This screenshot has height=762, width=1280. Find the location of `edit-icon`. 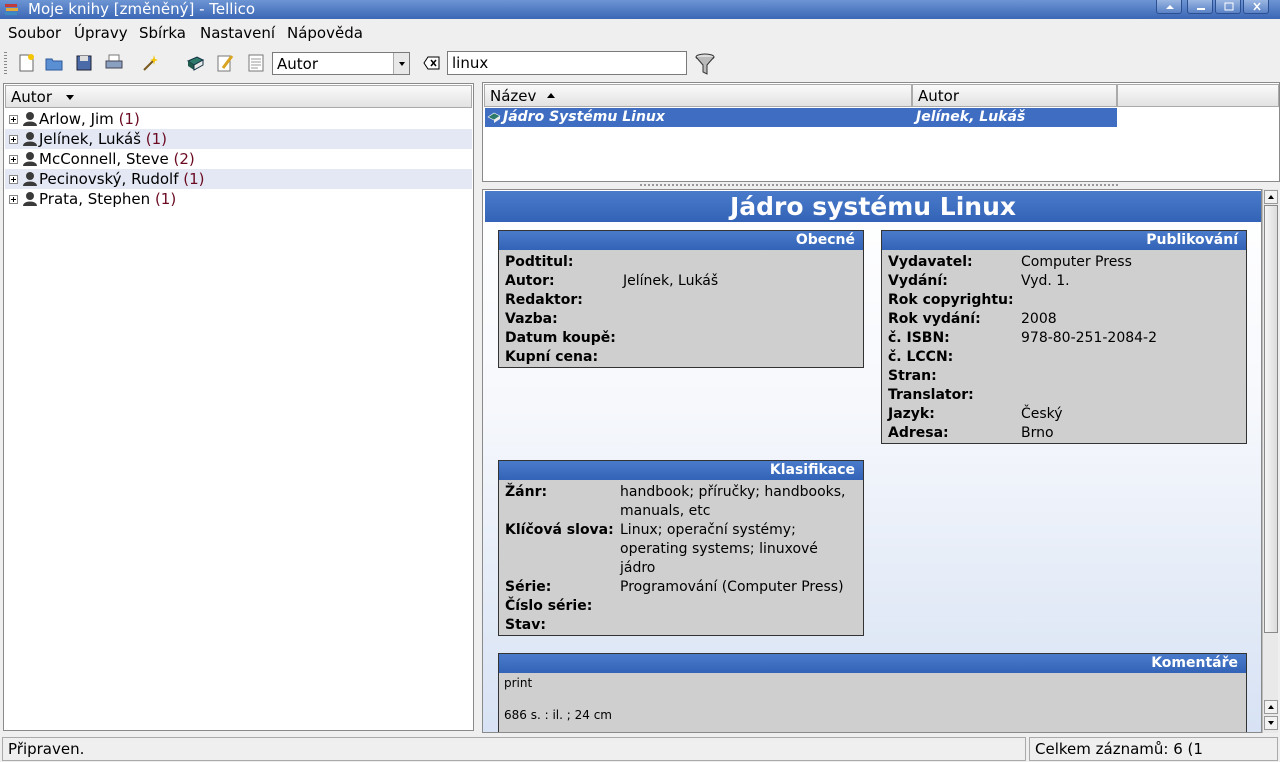

edit-icon is located at coordinates (225, 63).